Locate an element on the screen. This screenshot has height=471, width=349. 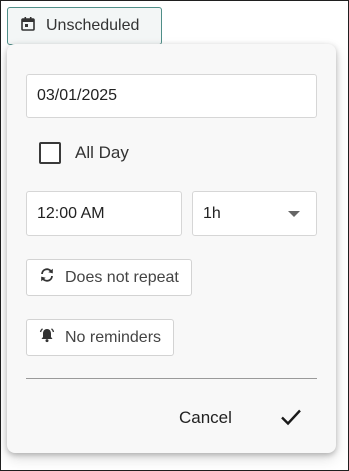
duration-select: 1h is located at coordinates (254, 213).